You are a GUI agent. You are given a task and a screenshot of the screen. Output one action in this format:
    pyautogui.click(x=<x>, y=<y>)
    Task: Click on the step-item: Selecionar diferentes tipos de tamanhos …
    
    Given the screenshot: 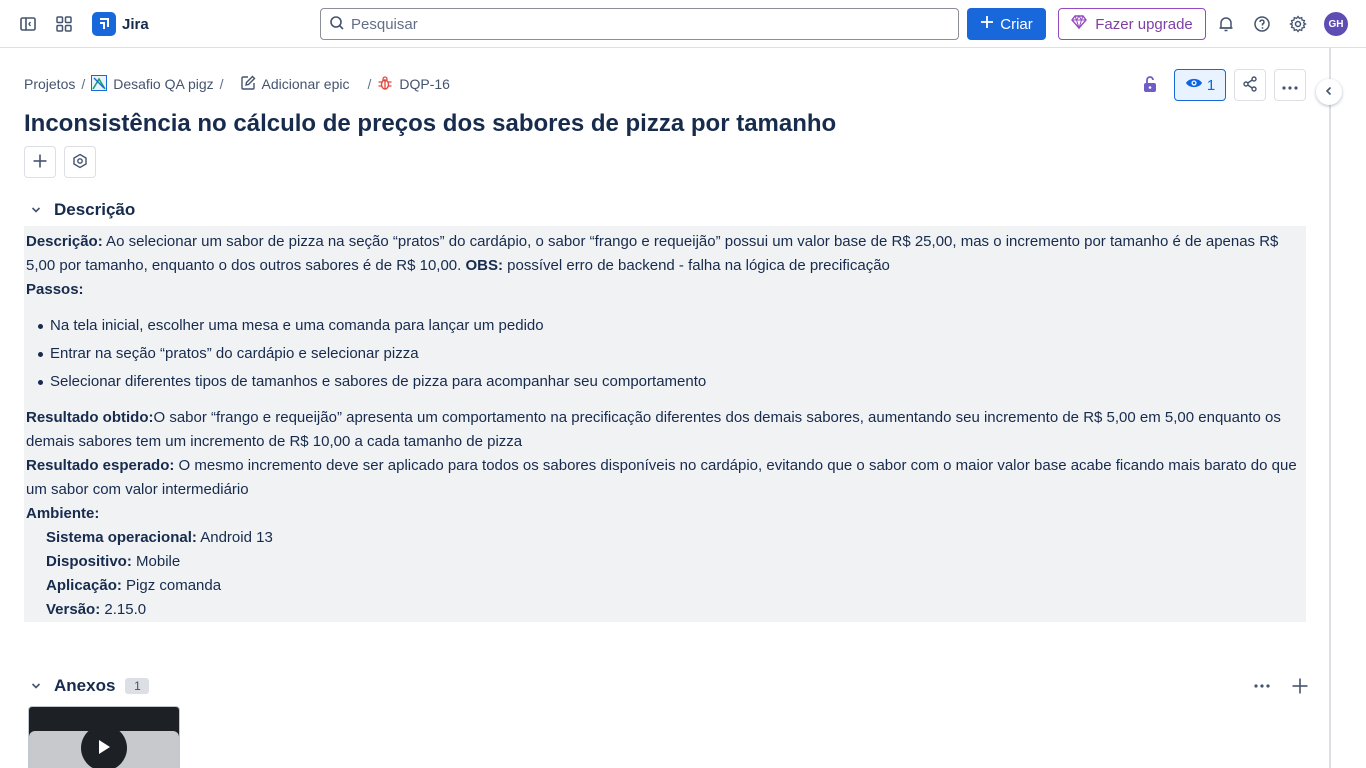 What is the action you would take?
    pyautogui.click(x=665, y=382)
    